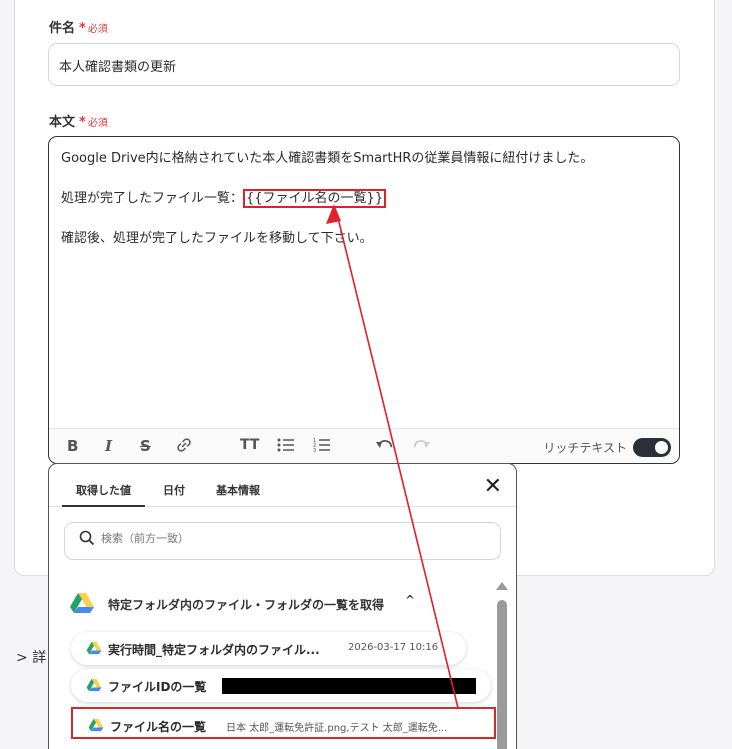 The image size is (732, 749). What do you see at coordinates (145, 446) in the screenshot?
I see `strikethrough-icon: S` at bounding box center [145, 446].